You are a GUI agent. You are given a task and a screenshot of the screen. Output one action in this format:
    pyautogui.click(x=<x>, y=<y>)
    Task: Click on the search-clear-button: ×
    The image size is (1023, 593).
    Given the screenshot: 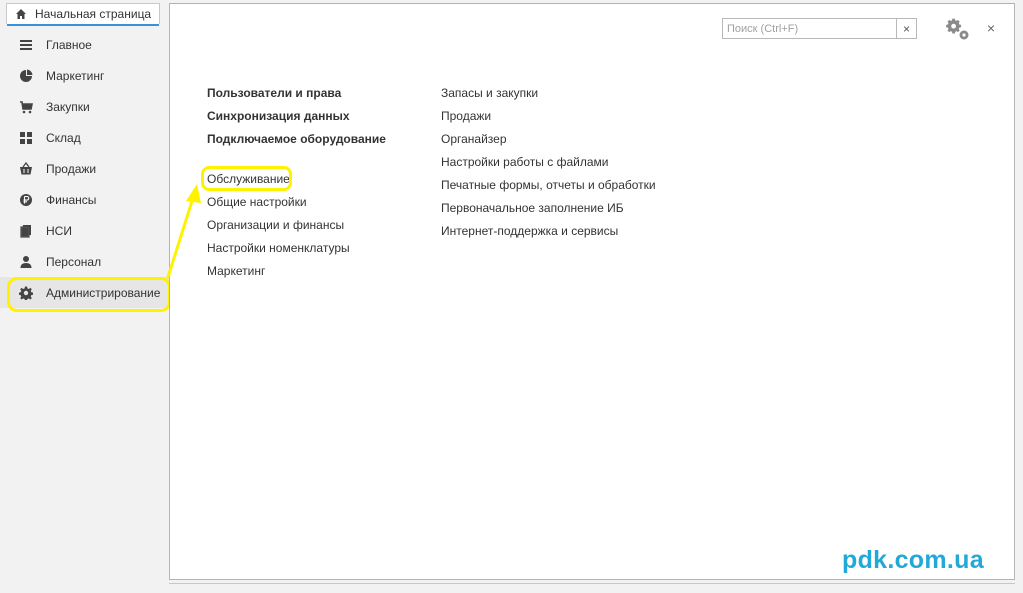 What is the action you would take?
    pyautogui.click(x=906, y=28)
    